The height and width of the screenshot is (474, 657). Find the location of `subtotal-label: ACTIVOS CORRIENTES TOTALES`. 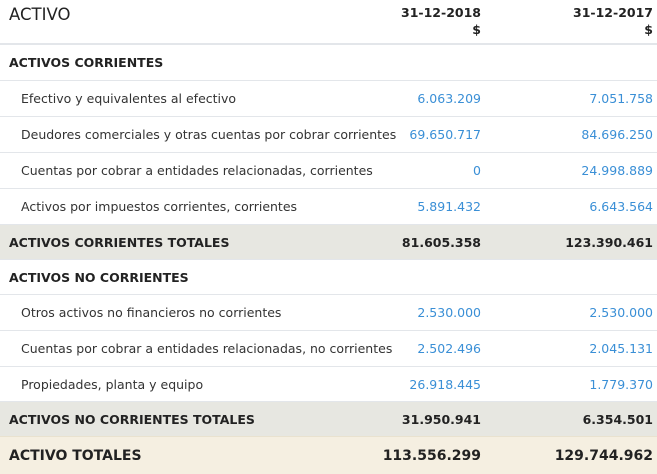

subtotal-label: ACTIVOS CORRIENTES TOTALES is located at coordinates (119, 242).